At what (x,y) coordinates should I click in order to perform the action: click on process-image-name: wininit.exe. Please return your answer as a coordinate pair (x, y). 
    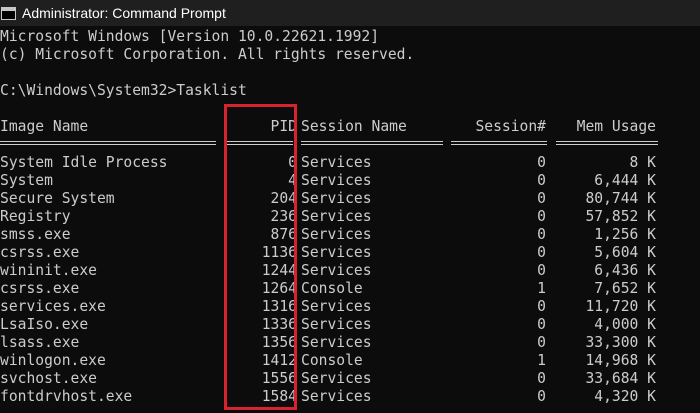
    Looking at the image, I should click on (48, 270).